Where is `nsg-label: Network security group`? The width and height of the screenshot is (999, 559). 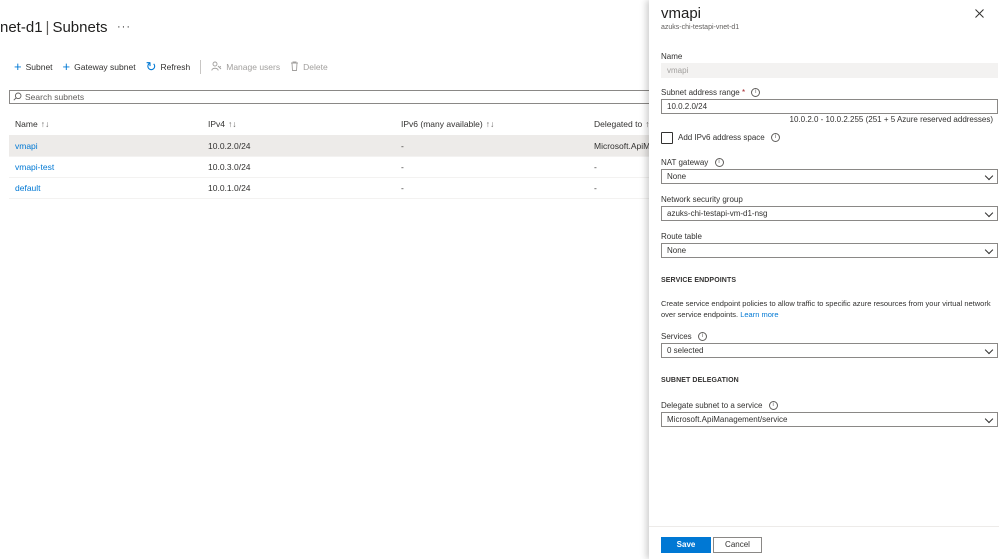 nsg-label: Network security group is located at coordinates (702, 199).